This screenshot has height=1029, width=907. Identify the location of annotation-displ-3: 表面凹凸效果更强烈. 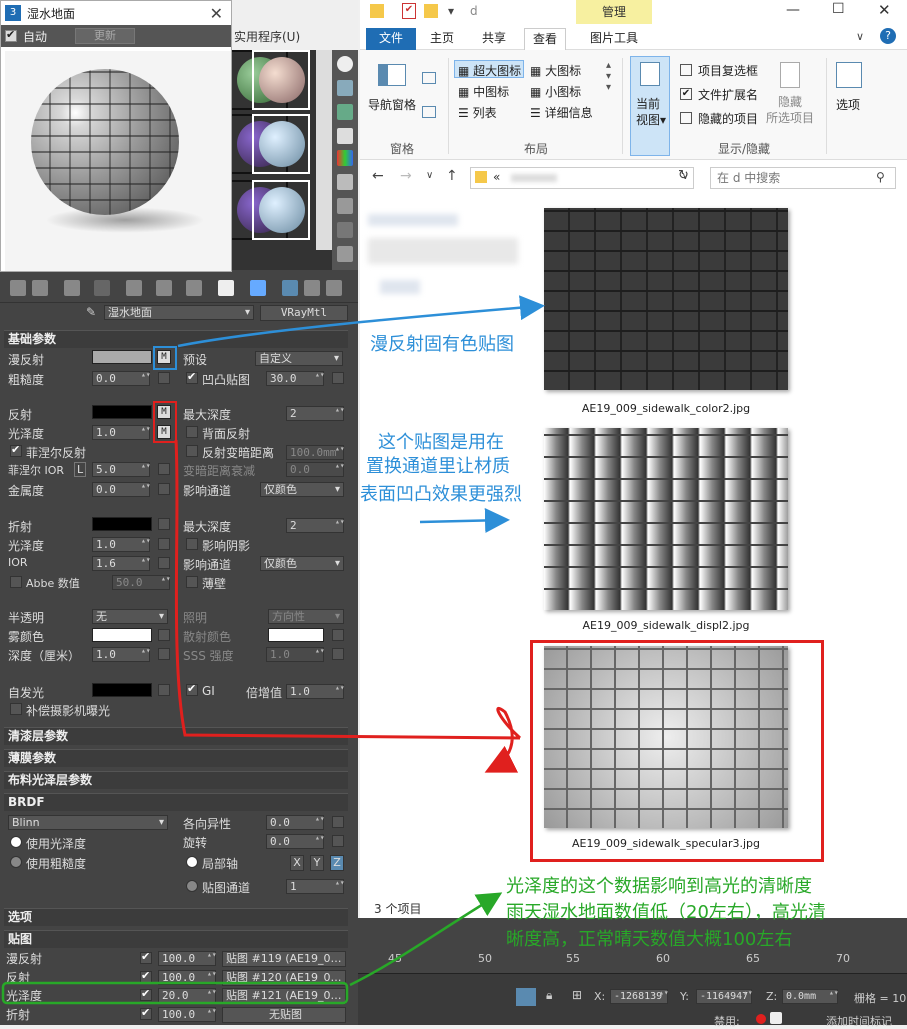
(441, 494).